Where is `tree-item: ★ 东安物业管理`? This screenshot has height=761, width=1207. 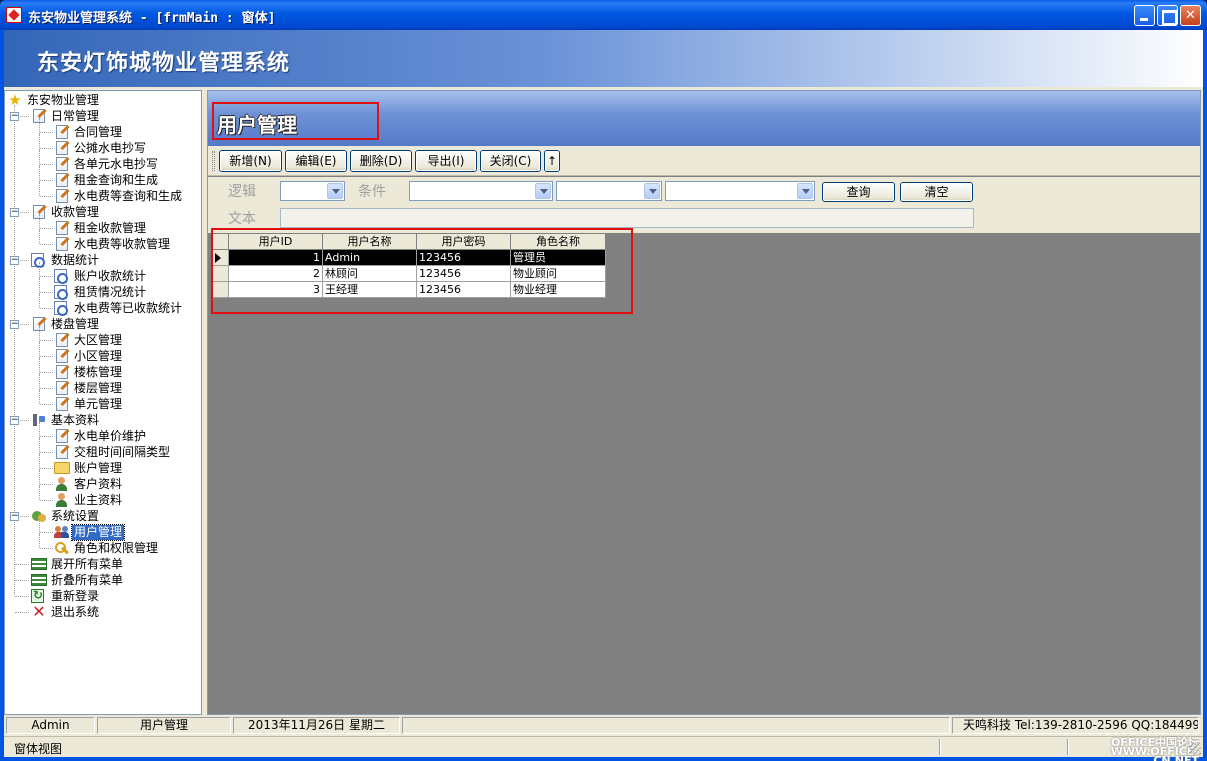
tree-item: ★ 东安物业管理 is located at coordinates (54, 100).